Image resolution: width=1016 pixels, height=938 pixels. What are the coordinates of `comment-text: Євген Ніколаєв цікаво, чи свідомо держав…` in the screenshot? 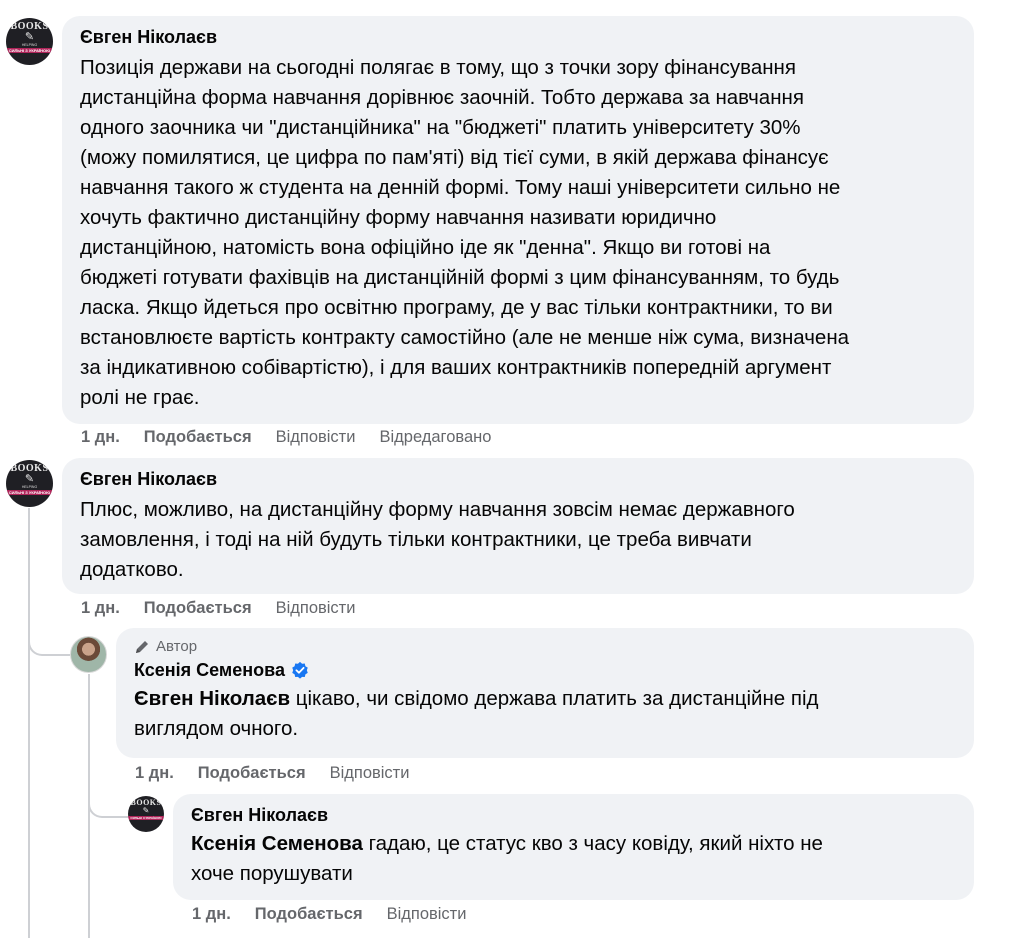 It's located at (545, 714).